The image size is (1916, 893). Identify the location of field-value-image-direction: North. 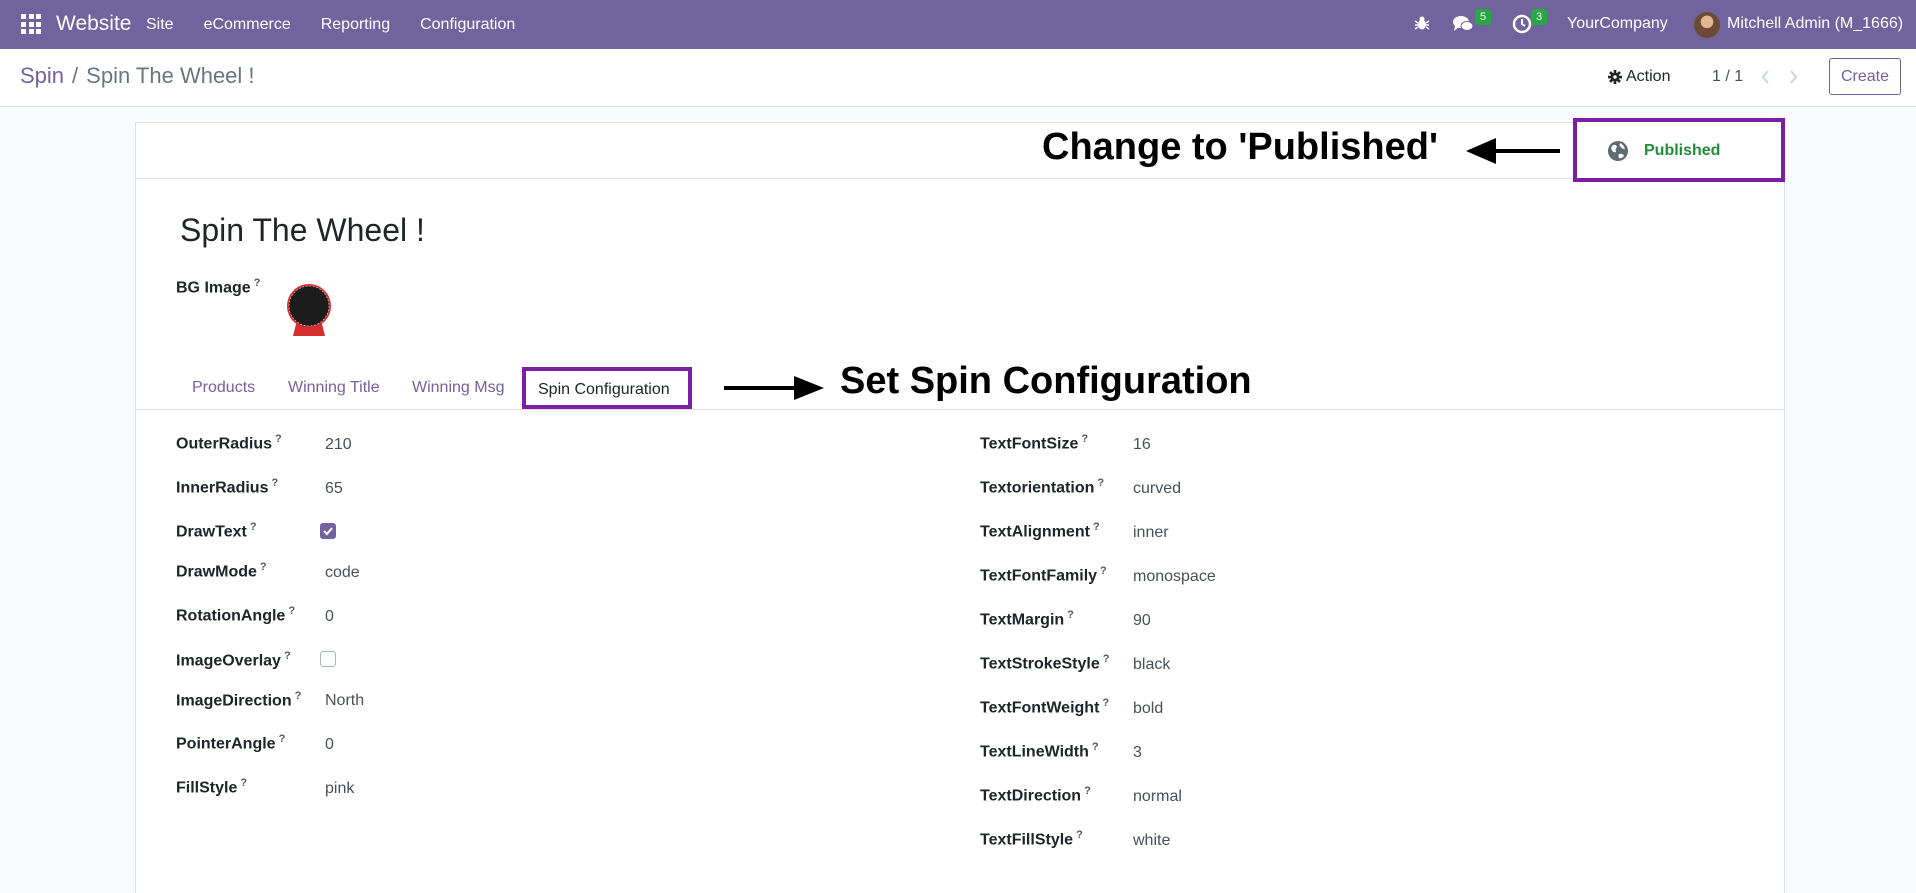
(344, 701).